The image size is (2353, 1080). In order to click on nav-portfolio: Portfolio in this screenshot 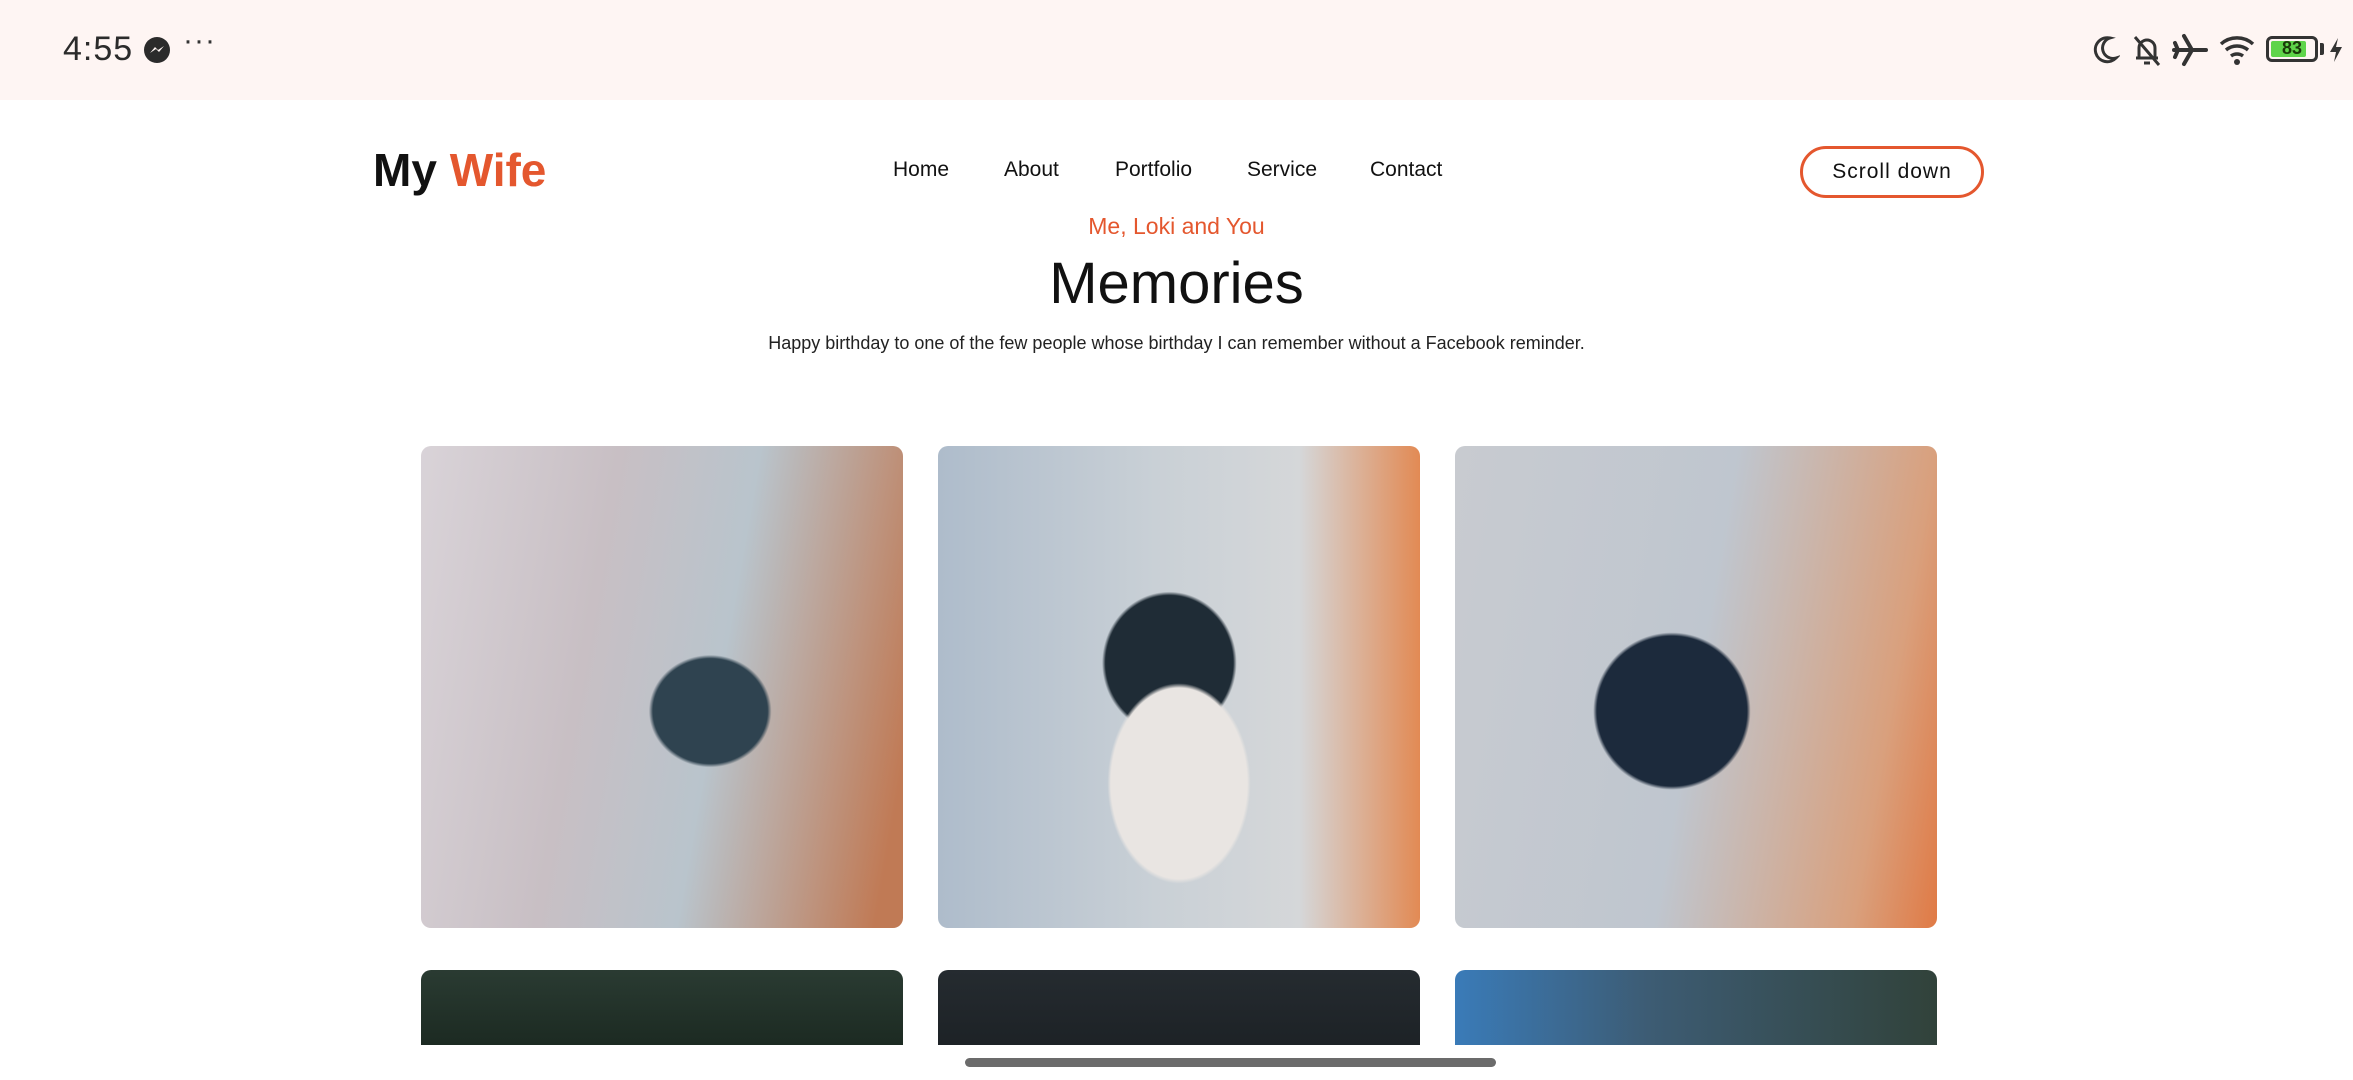, I will do `click(1153, 170)`.